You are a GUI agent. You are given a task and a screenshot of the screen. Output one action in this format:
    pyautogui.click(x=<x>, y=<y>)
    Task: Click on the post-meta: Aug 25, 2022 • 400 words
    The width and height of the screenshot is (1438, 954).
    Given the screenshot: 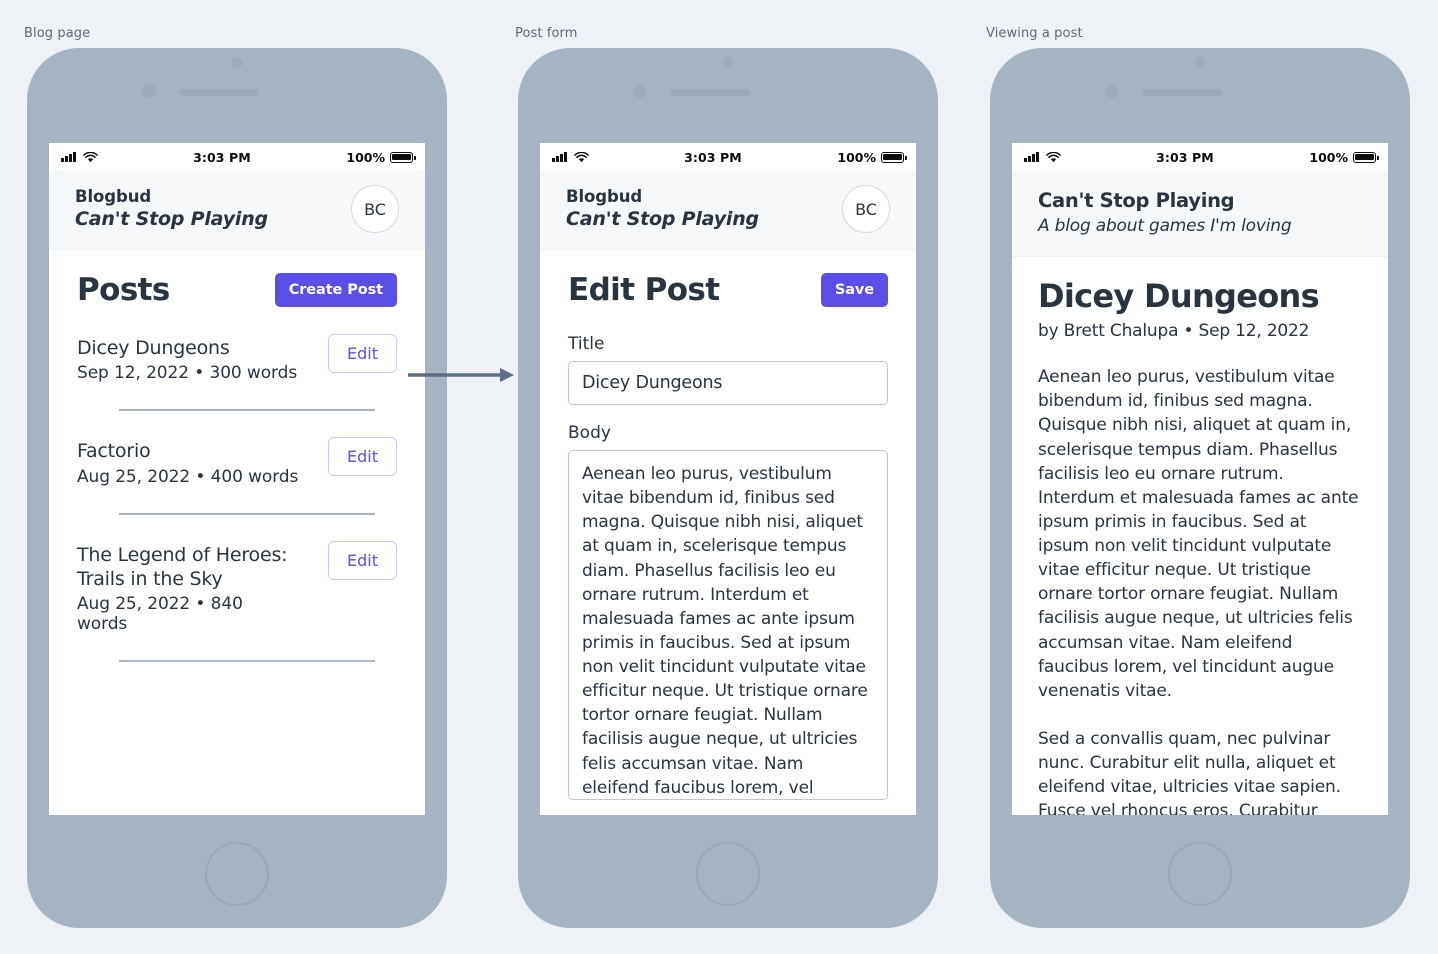 What is the action you would take?
    pyautogui.click(x=188, y=476)
    